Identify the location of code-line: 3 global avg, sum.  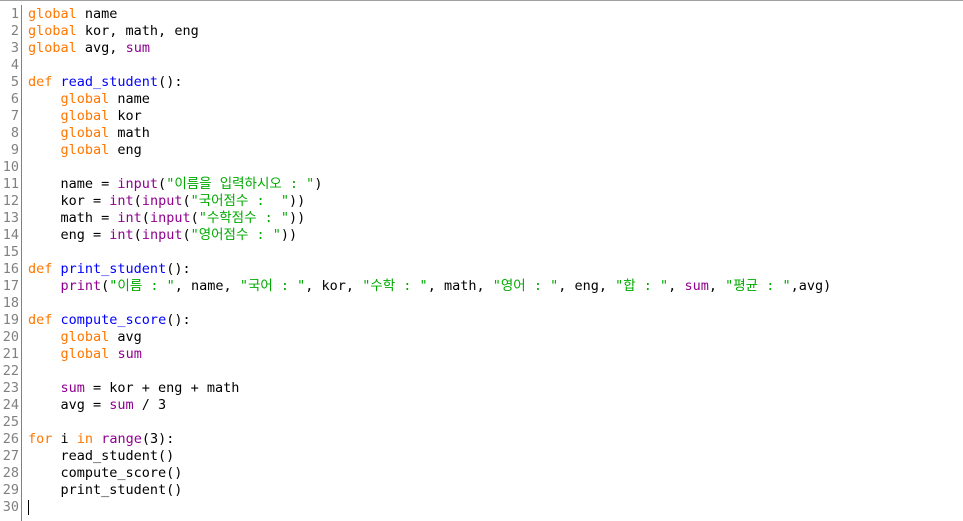
(481, 48).